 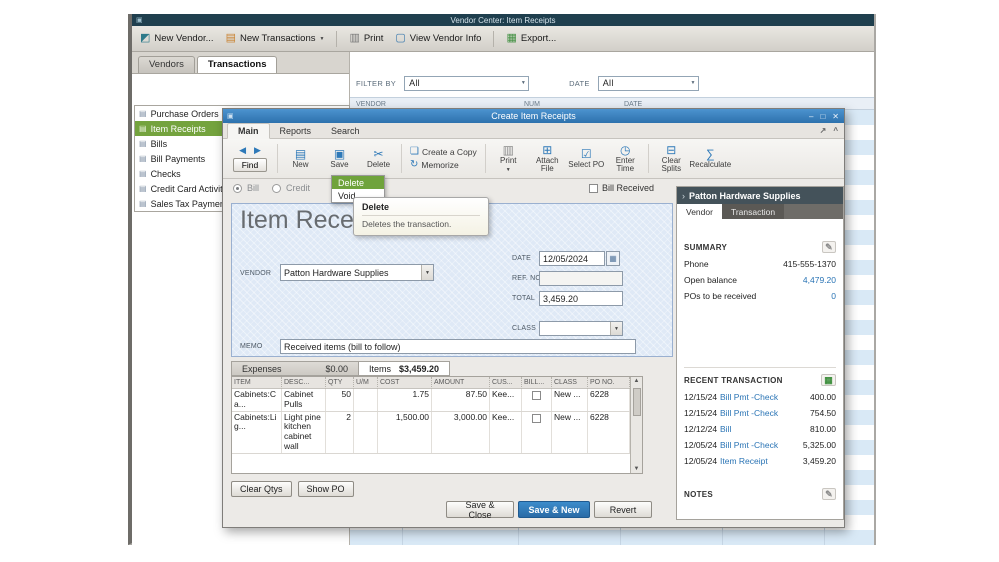 What do you see at coordinates (613, 258) in the screenshot?
I see `calendar-icon: ▦` at bounding box center [613, 258].